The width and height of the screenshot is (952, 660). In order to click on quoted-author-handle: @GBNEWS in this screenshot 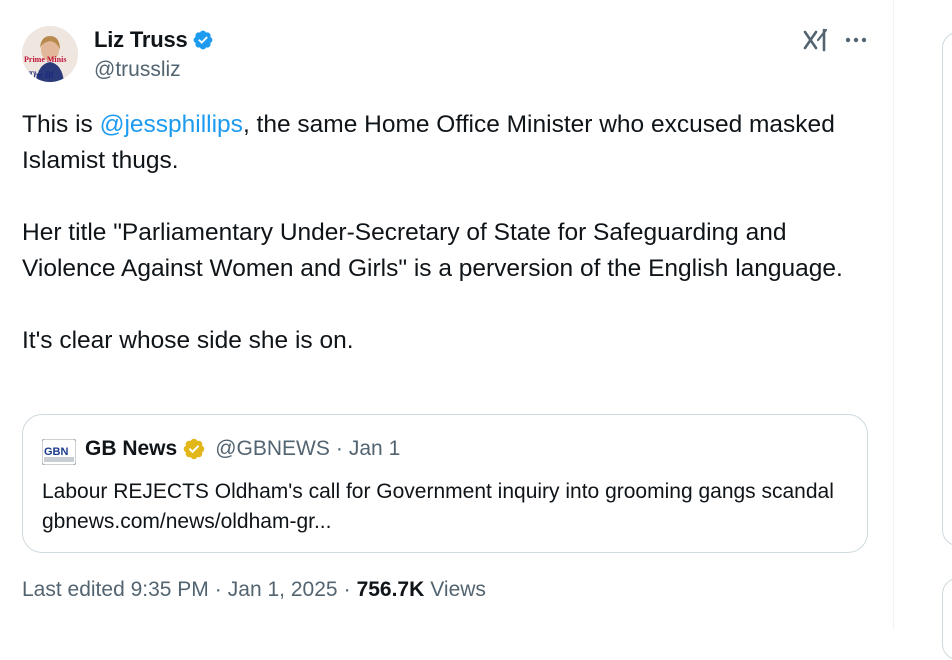, I will do `click(272, 449)`.